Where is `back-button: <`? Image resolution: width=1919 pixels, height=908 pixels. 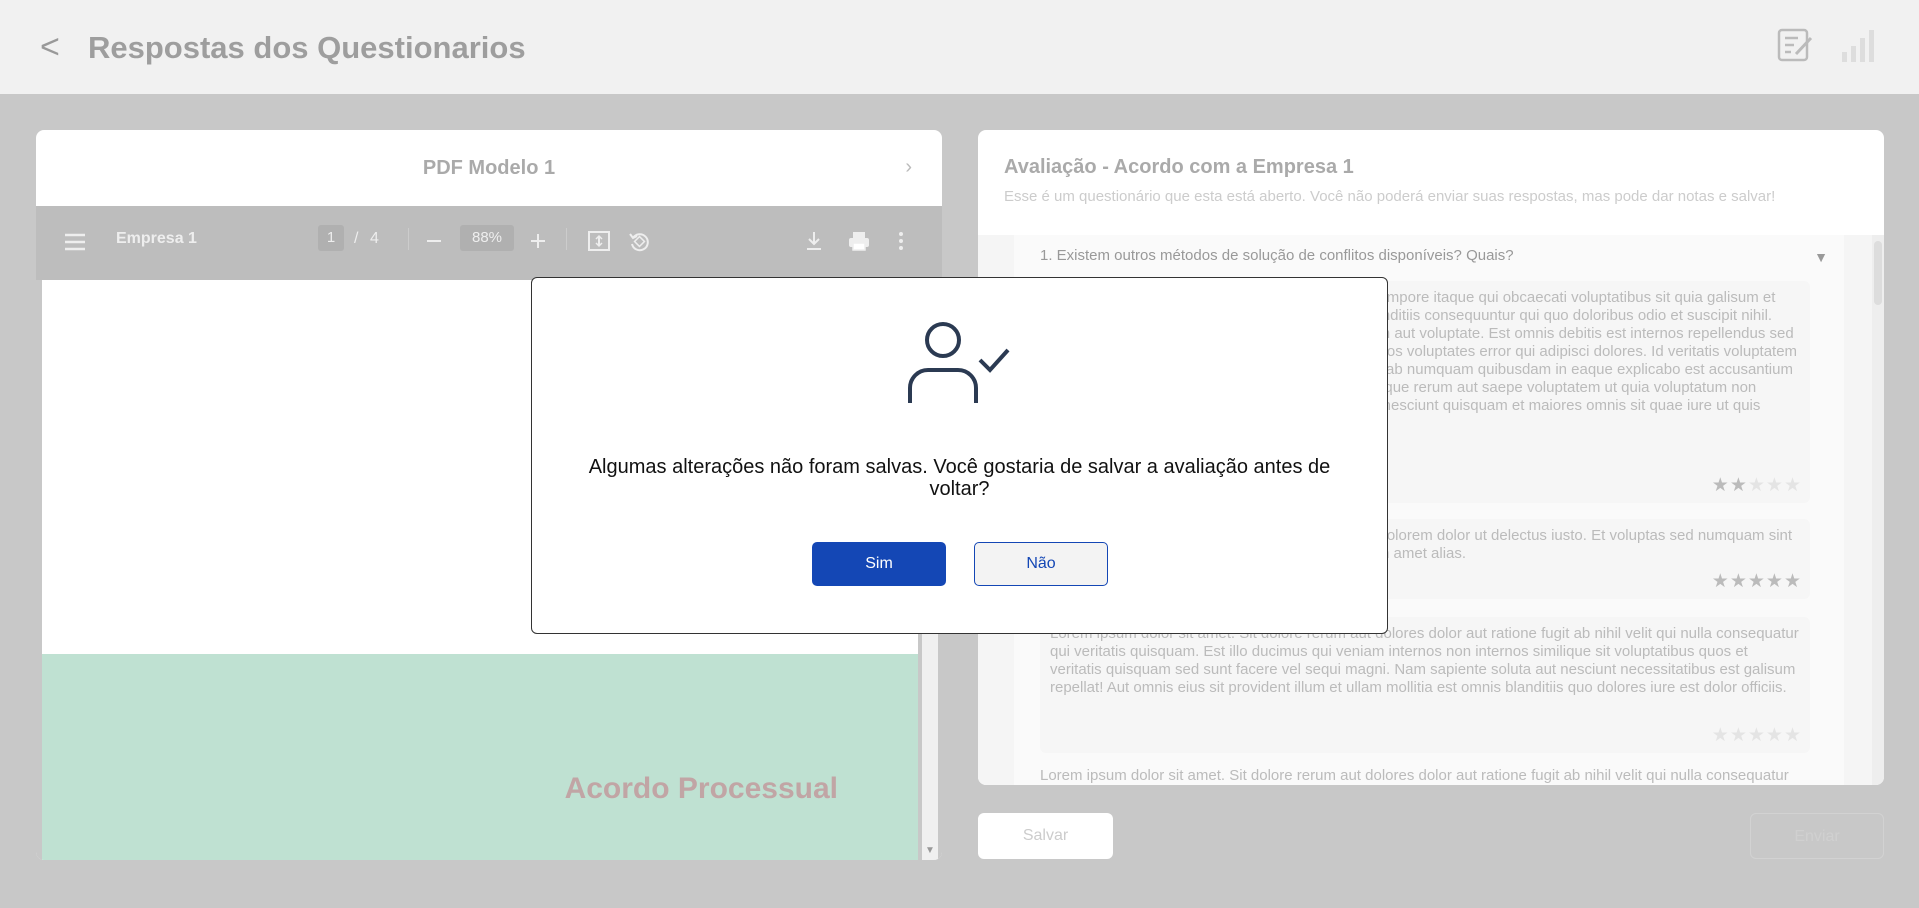 back-button: < is located at coordinates (50, 47).